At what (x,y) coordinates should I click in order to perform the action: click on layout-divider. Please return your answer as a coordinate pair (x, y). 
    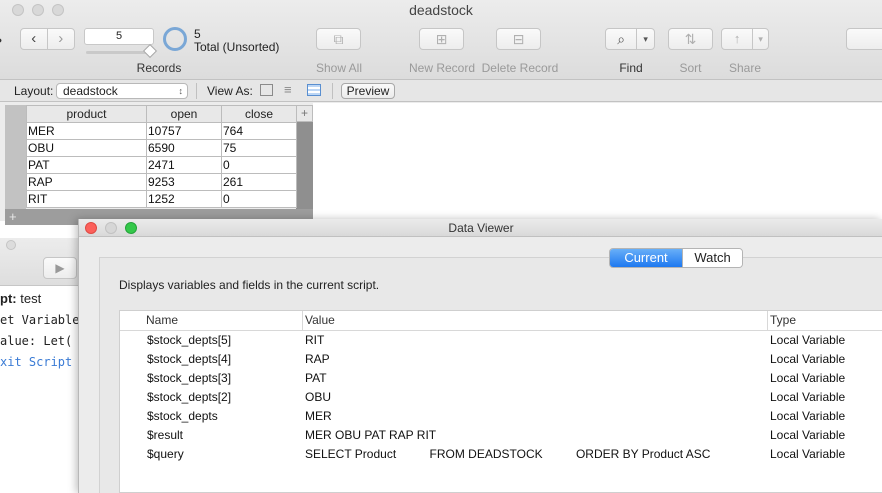
    Looking at the image, I should click on (196, 91).